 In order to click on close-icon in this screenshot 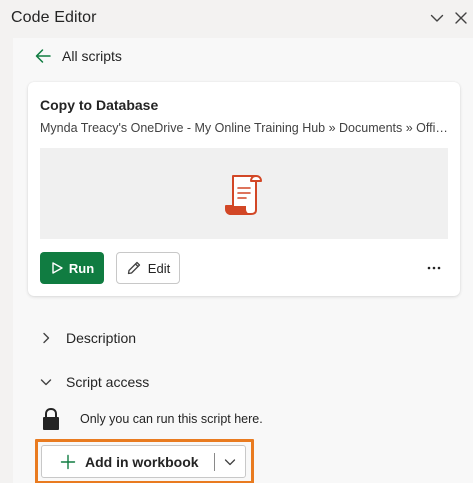, I will do `click(461, 18)`.